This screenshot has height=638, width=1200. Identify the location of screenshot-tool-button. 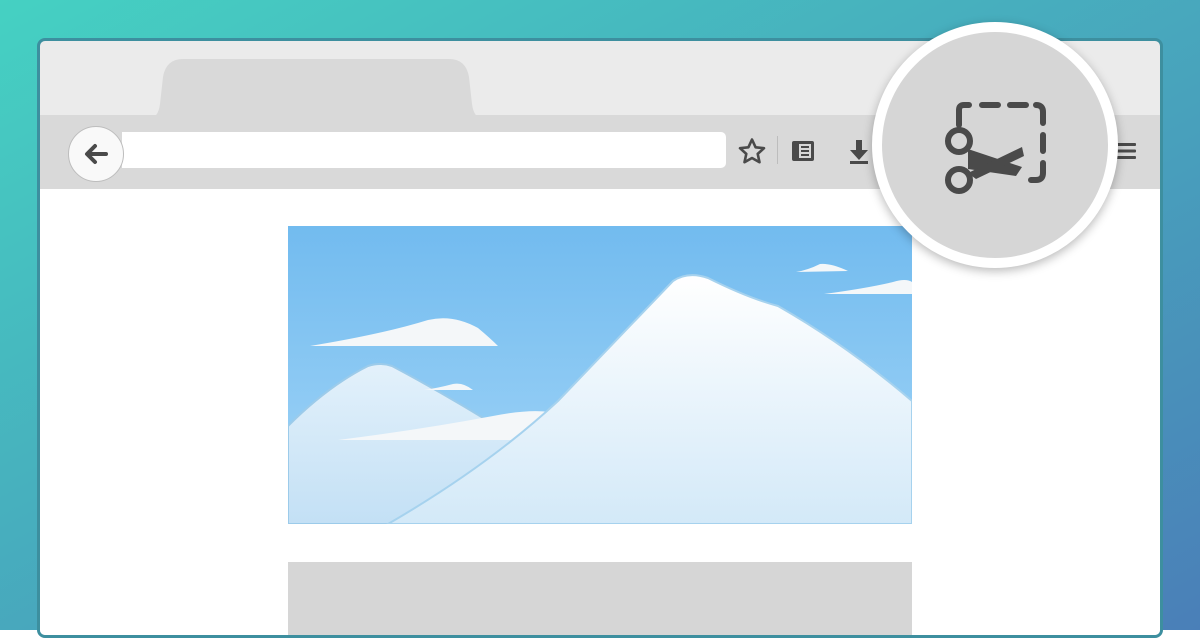
(995, 145).